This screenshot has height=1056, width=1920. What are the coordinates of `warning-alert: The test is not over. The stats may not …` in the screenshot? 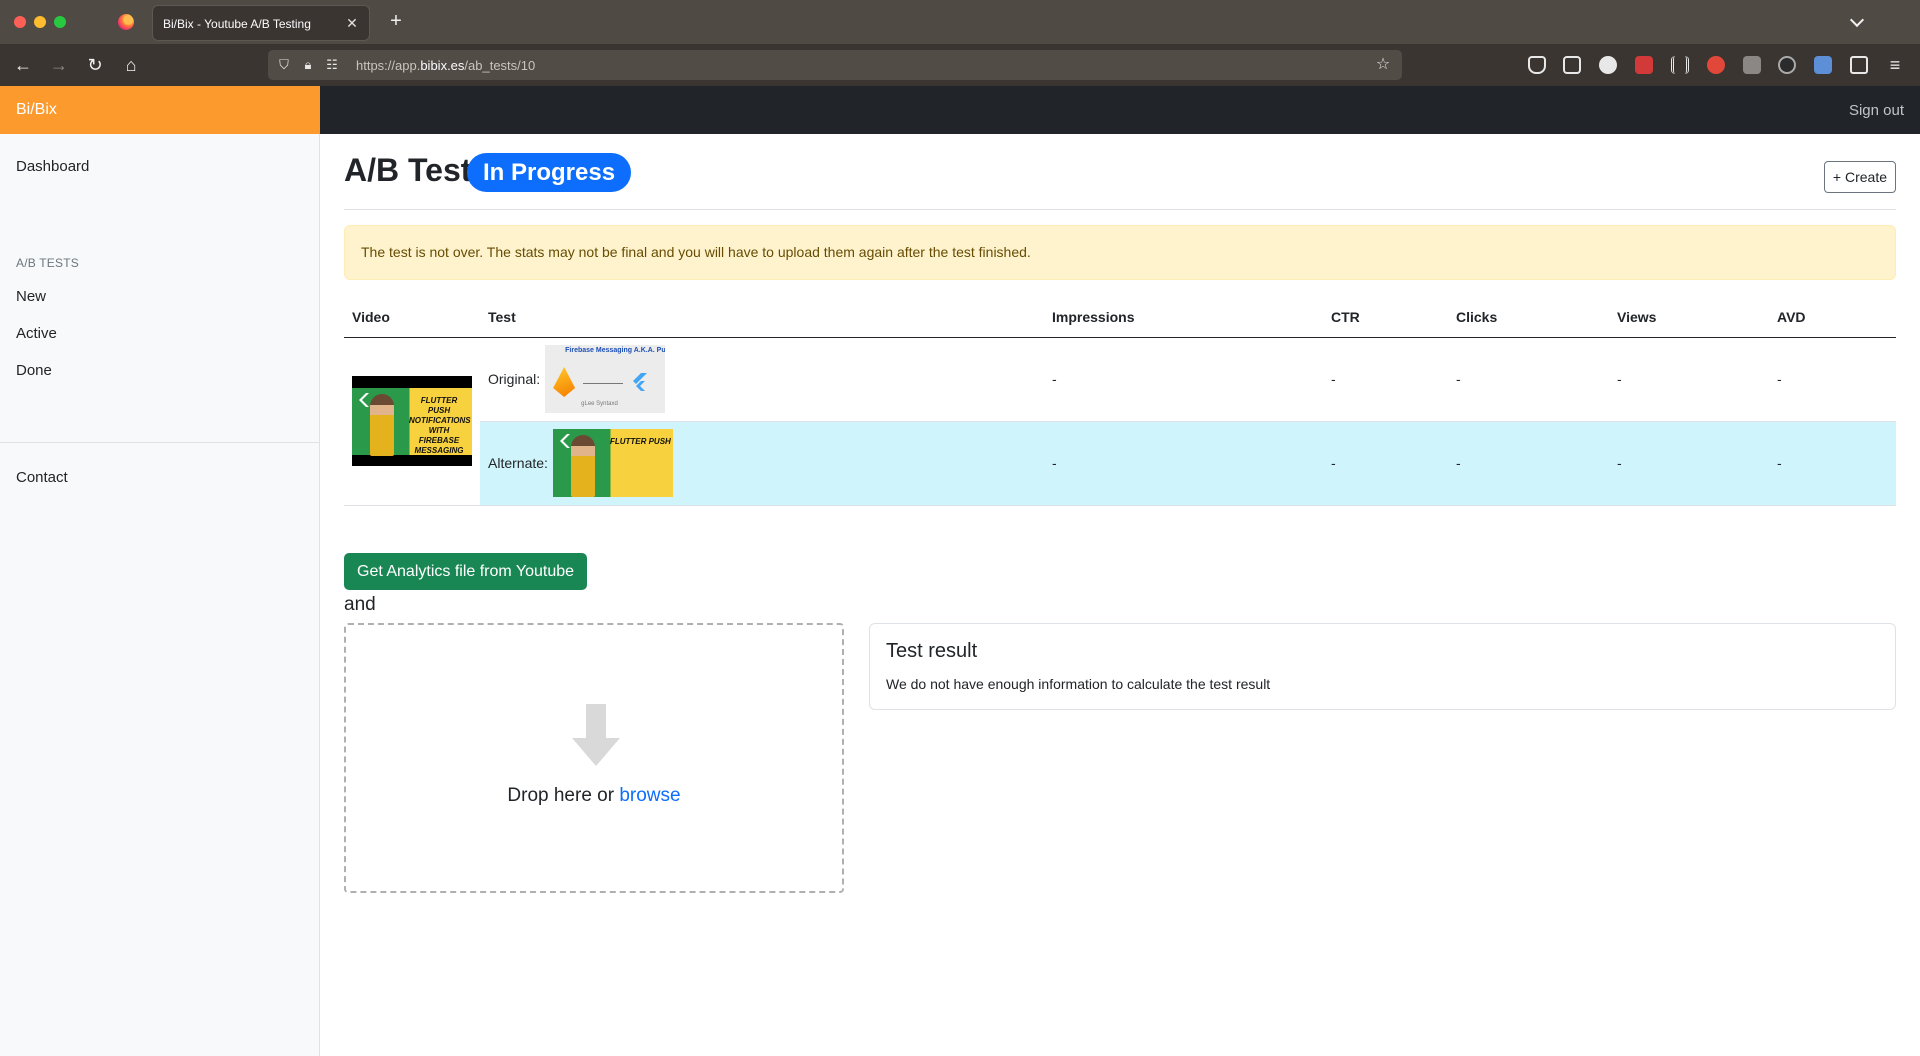 It's located at (1120, 252).